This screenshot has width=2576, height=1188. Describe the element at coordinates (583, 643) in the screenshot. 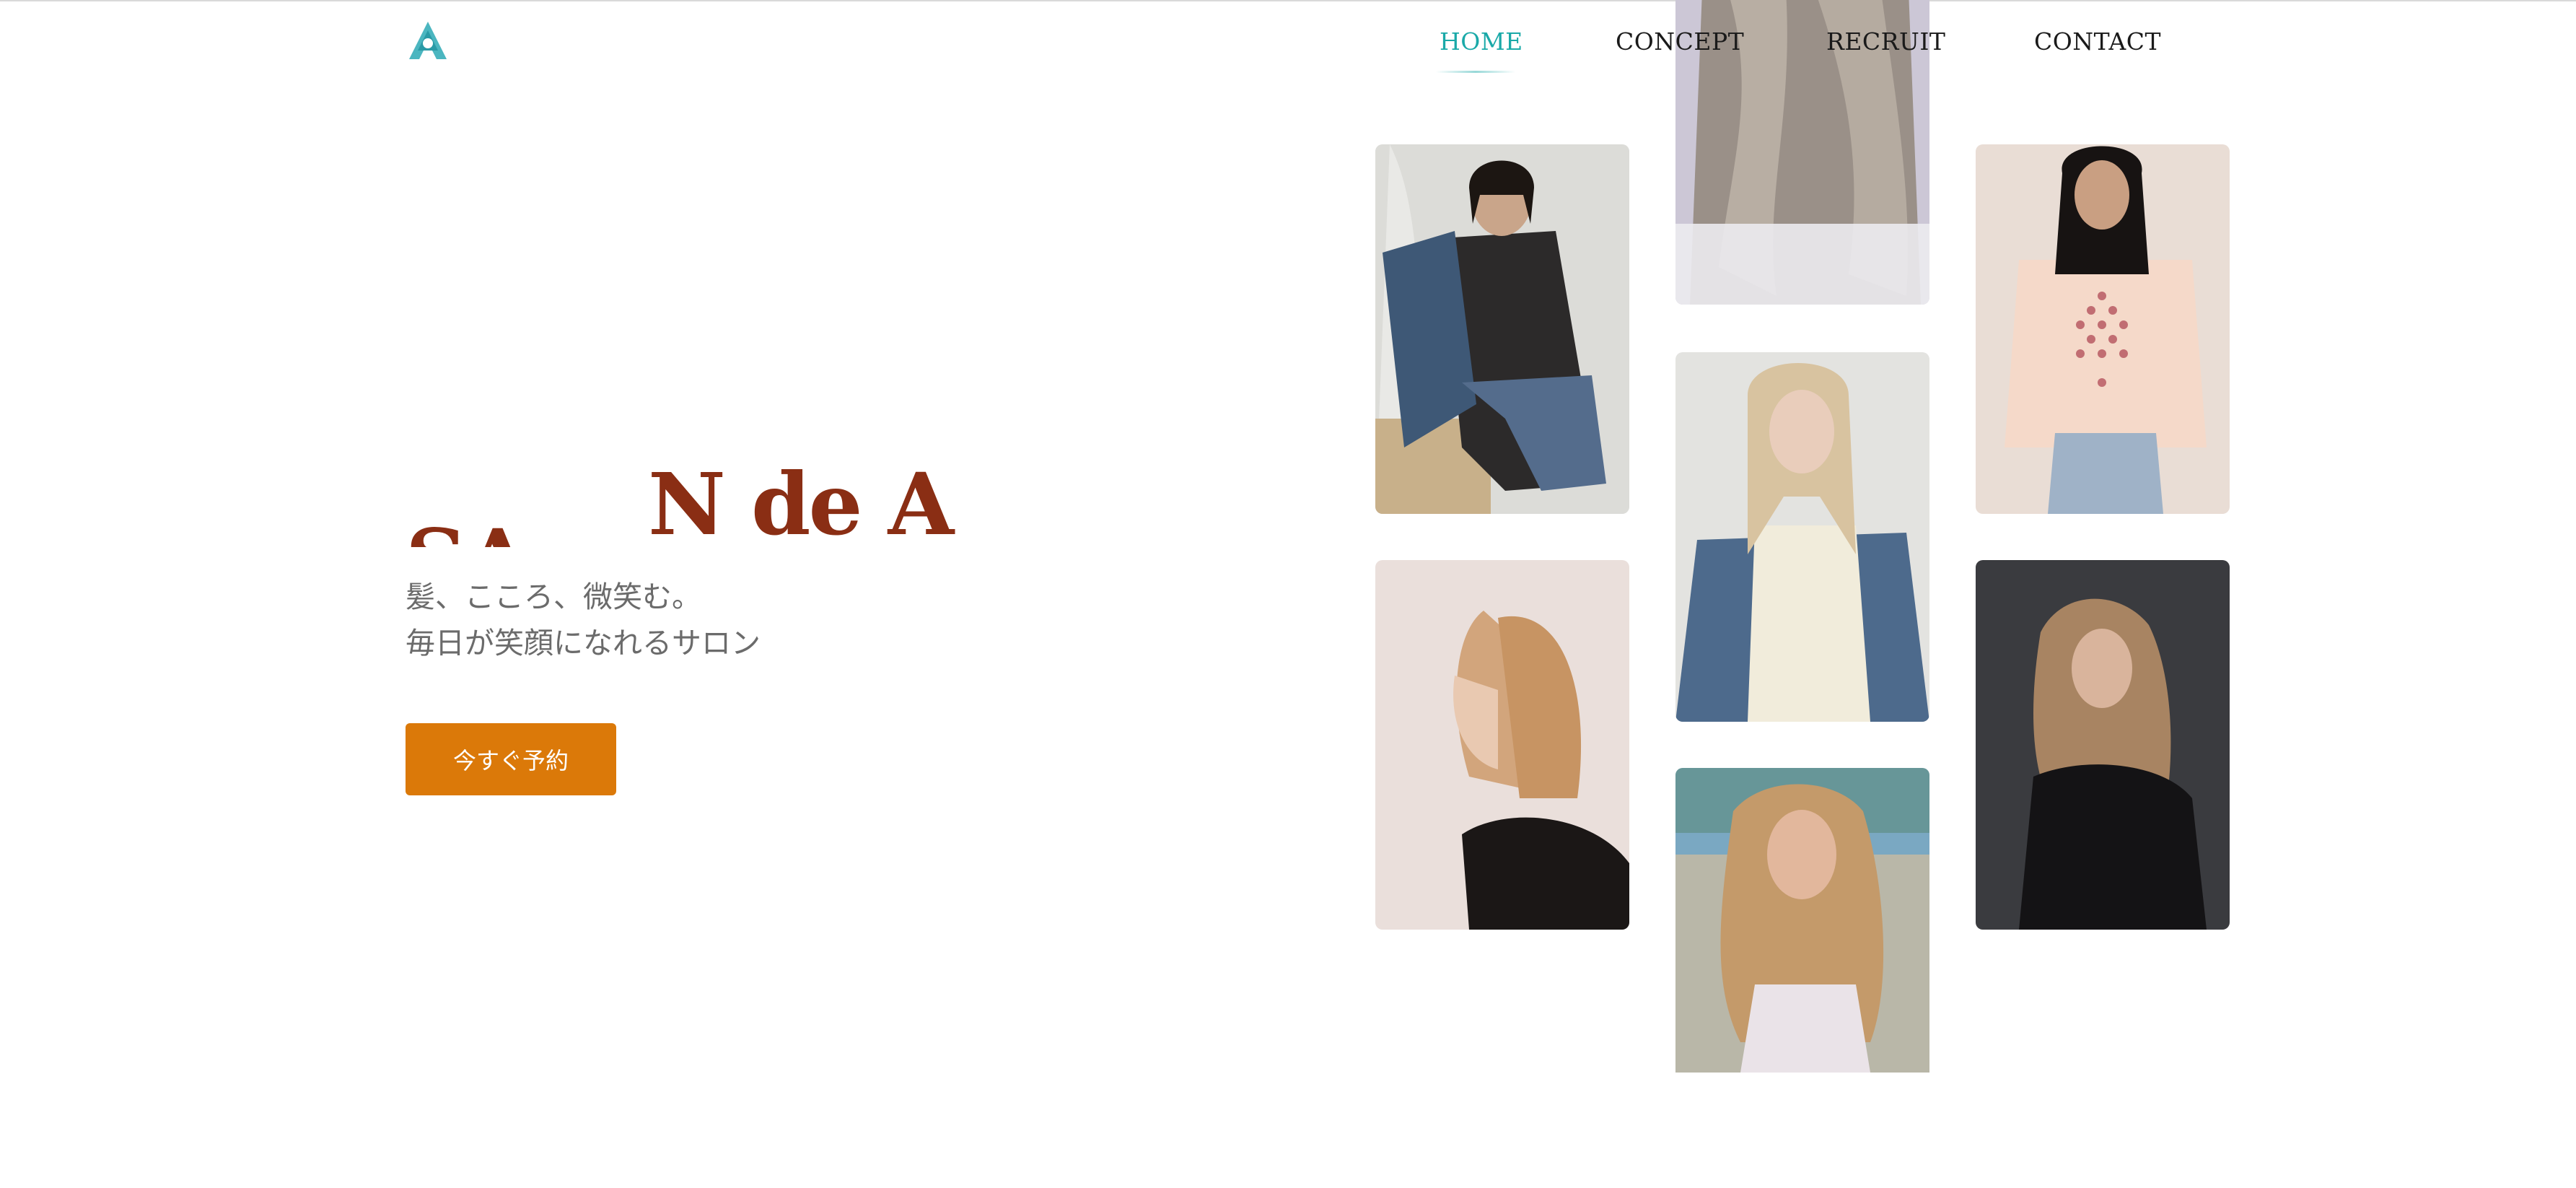

I see `tagline-line-2: 毎日が笑顔になれるサロン` at that location.